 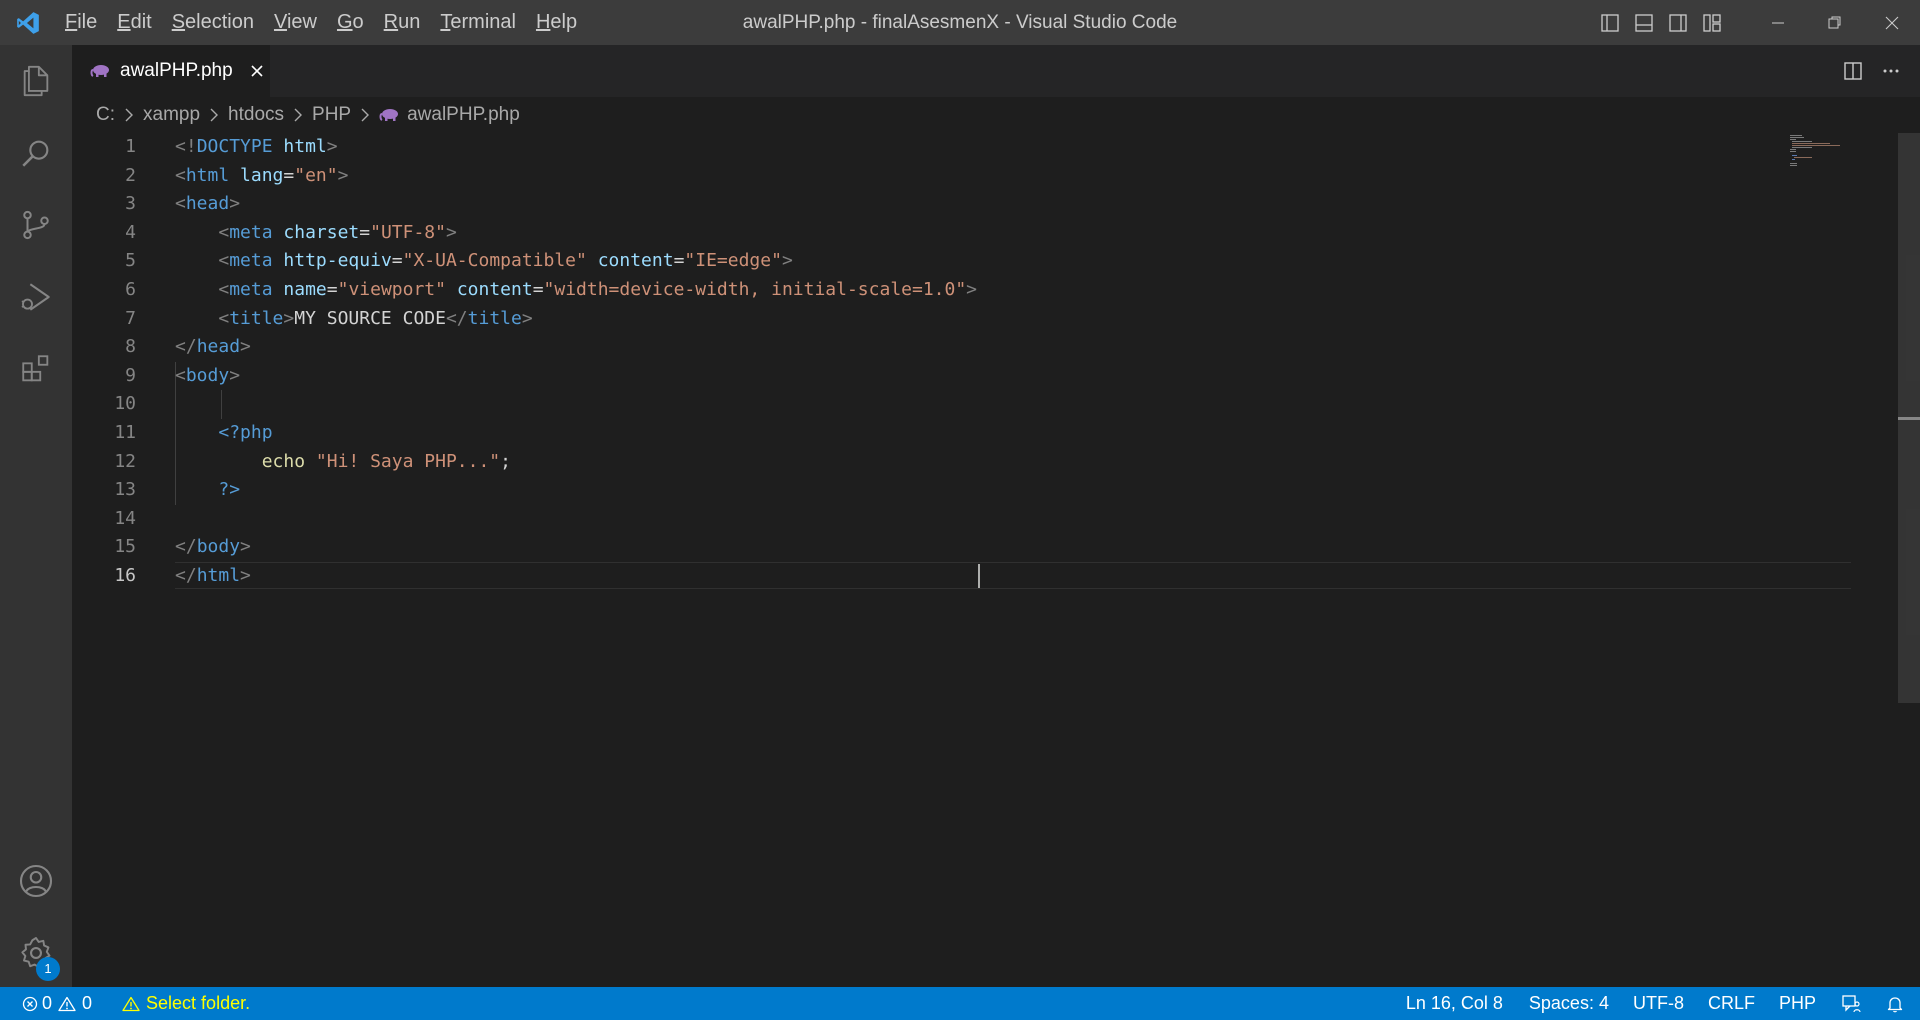 What do you see at coordinates (36, 369) in the screenshot?
I see `extensions-icon` at bounding box center [36, 369].